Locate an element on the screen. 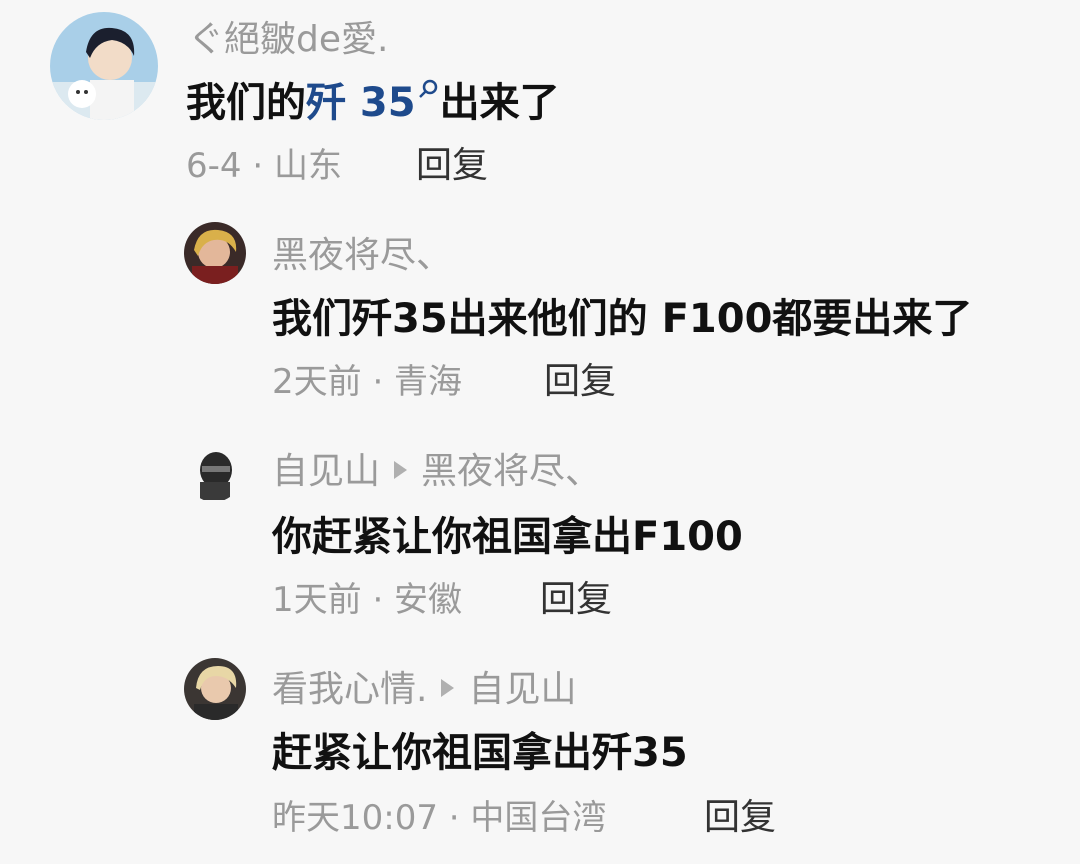 This screenshot has height=864, width=1080. comment-time-location: 1天前 · 安徽 is located at coordinates (367, 600).